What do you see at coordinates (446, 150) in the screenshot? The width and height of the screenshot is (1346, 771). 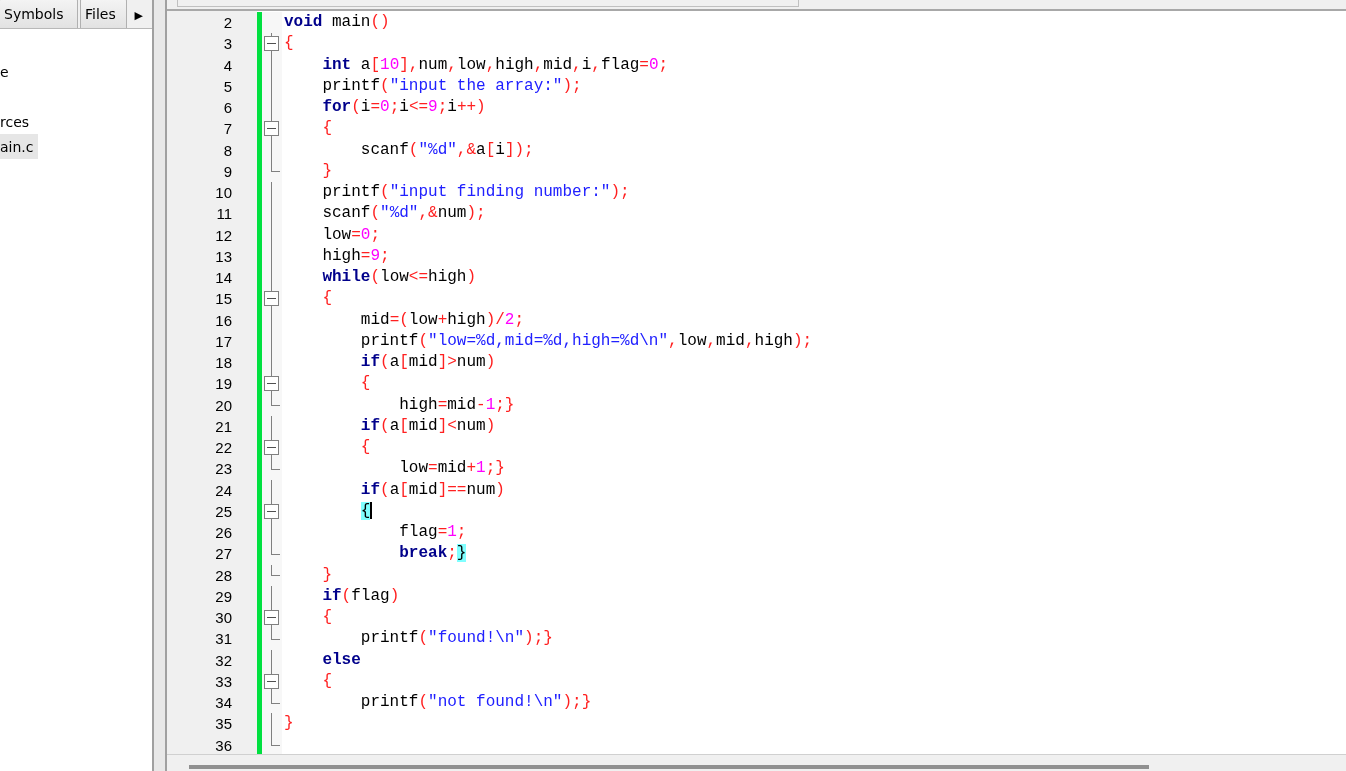 I see `code-line: scanf("%d",&a[i]);` at bounding box center [446, 150].